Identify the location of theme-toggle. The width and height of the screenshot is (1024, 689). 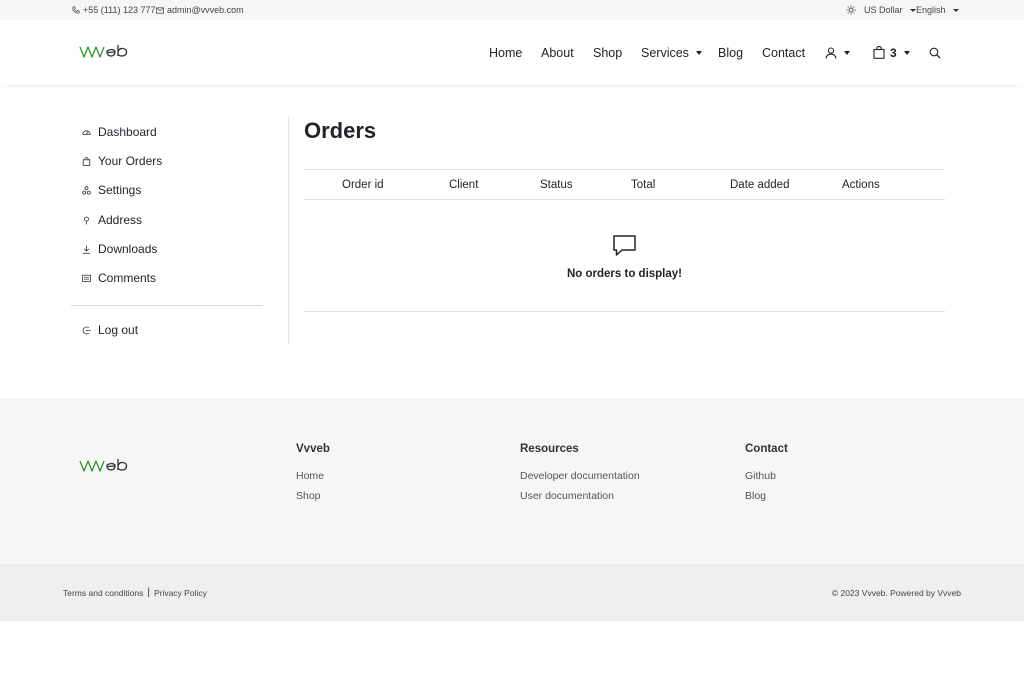
(851, 10).